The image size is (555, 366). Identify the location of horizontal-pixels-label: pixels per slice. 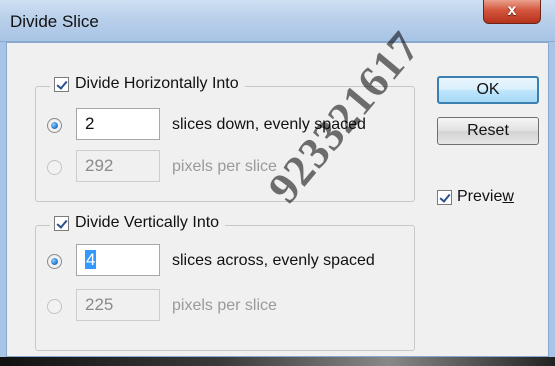
(224, 166).